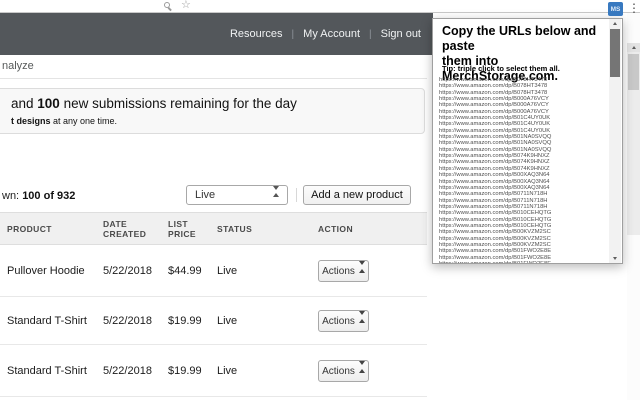 The height and width of the screenshot is (400, 640). I want to click on bookmark-star-icon: ☆, so click(186, 6).